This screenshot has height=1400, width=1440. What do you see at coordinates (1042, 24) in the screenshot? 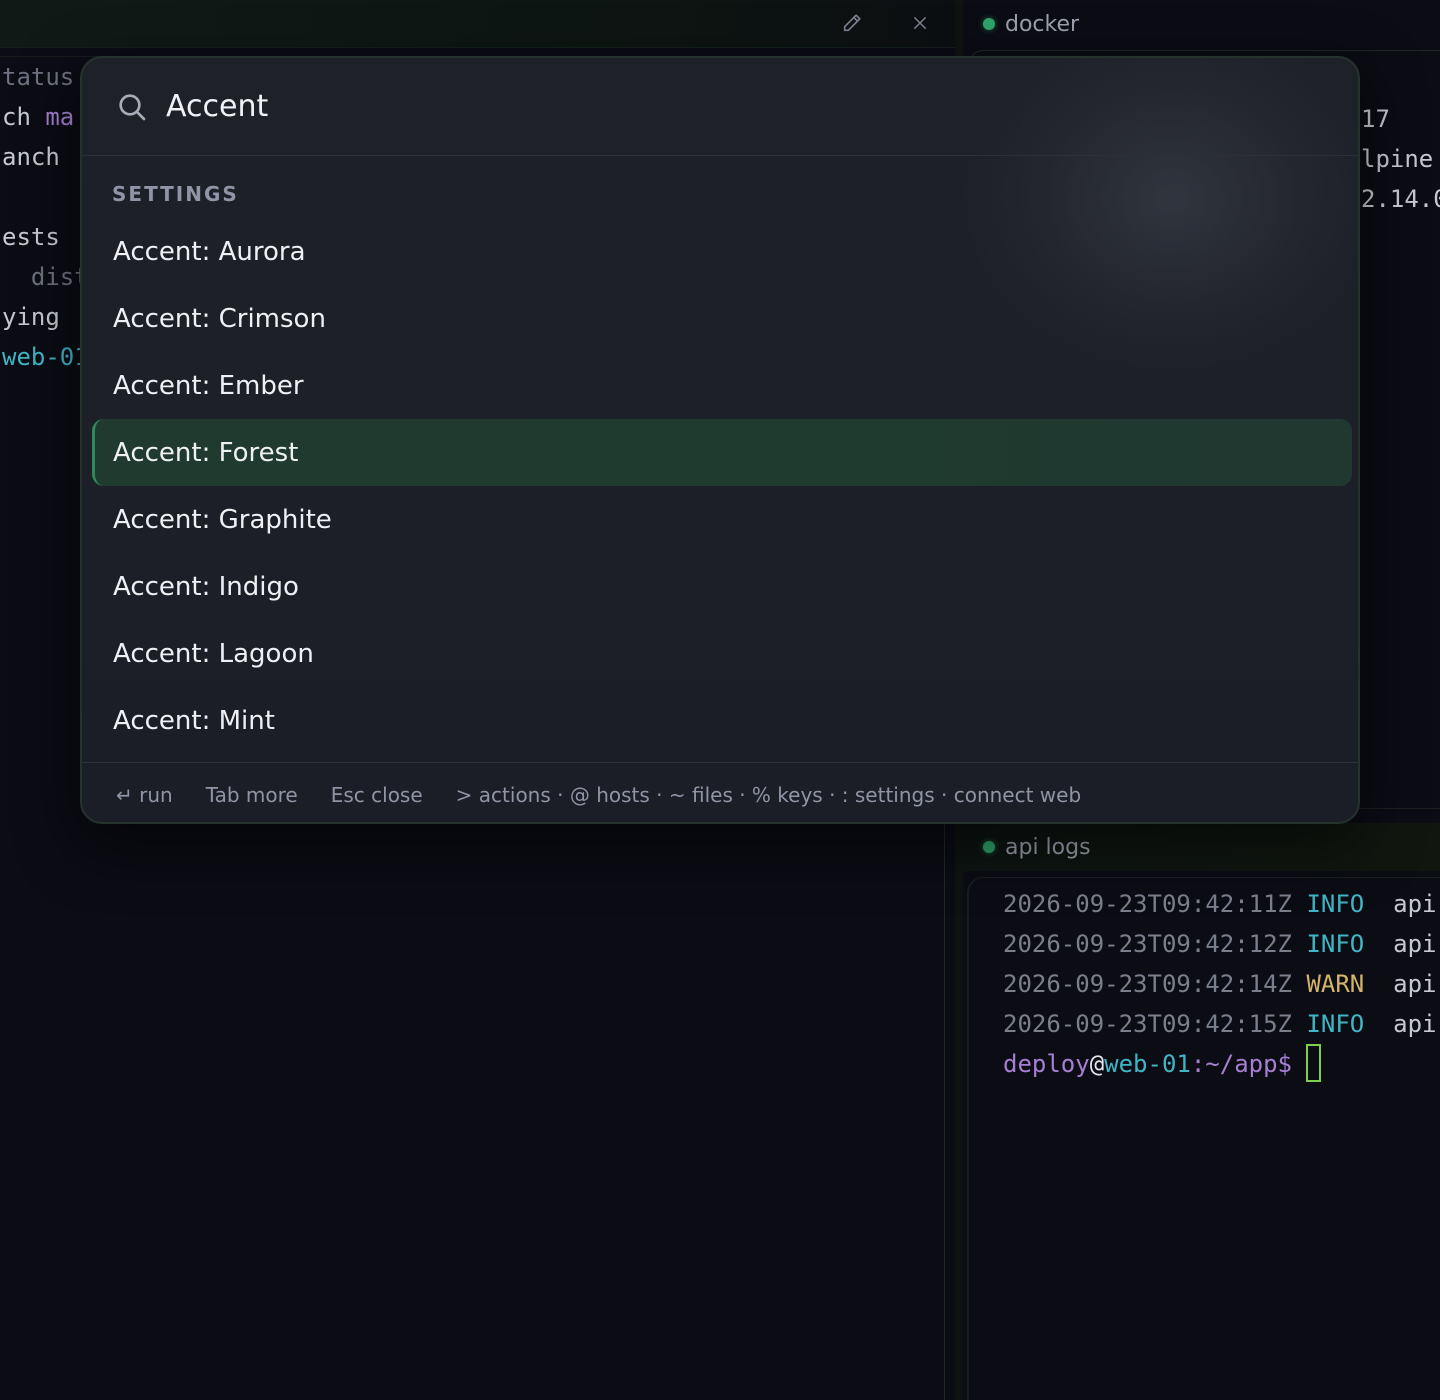
I see `pane-title-label: docker` at bounding box center [1042, 24].